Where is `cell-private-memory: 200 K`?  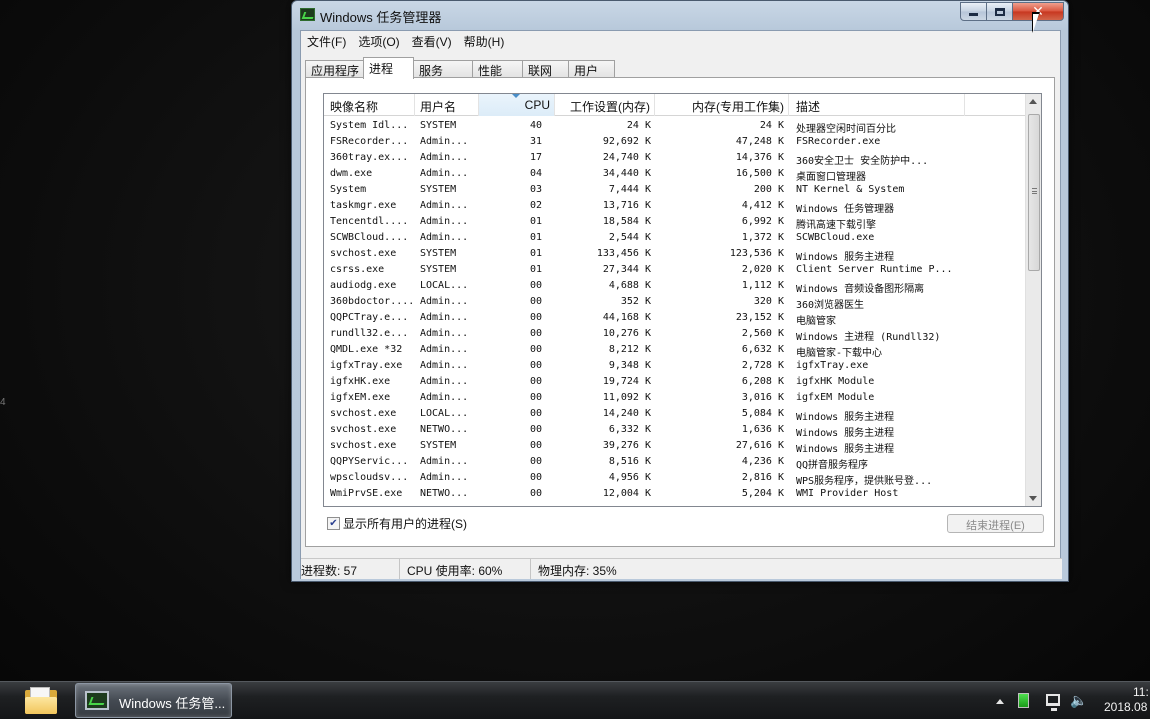
cell-private-memory: 200 K is located at coordinates (768, 189).